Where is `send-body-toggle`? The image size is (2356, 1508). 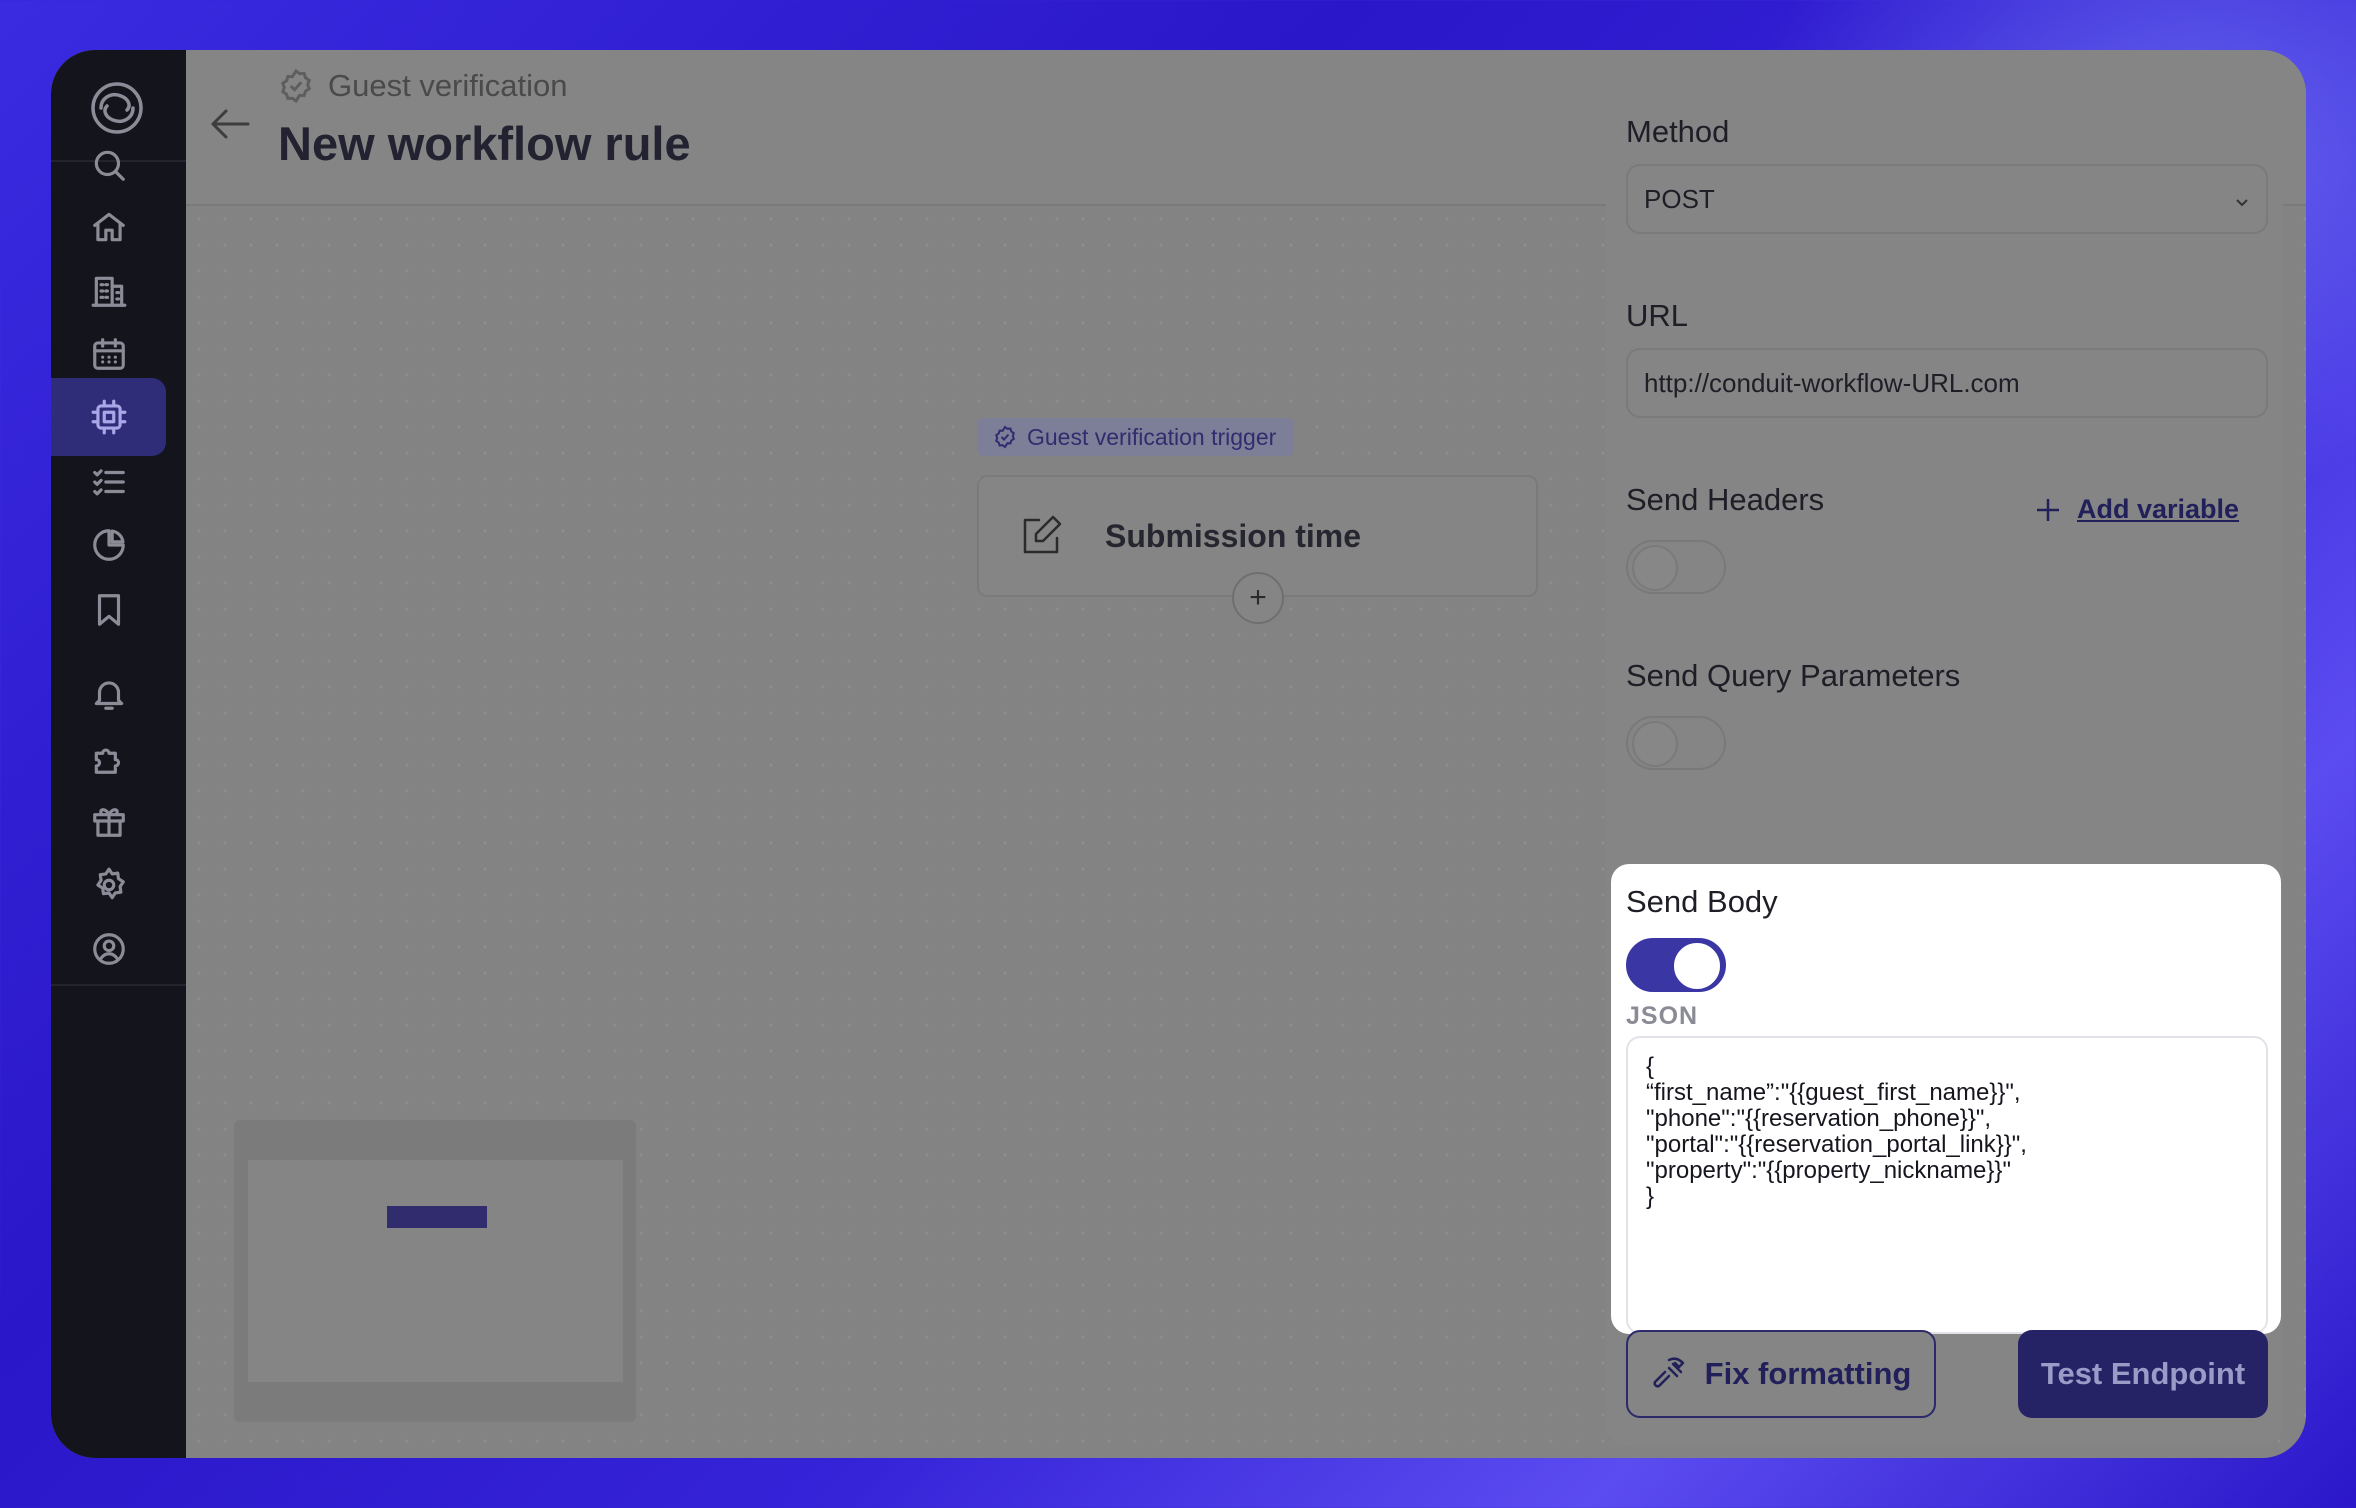 send-body-toggle is located at coordinates (1676, 965).